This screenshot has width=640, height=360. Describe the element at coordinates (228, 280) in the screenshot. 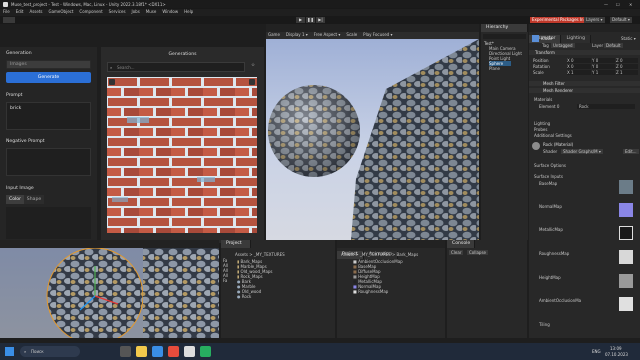

I see `tree-item: Fa` at that location.